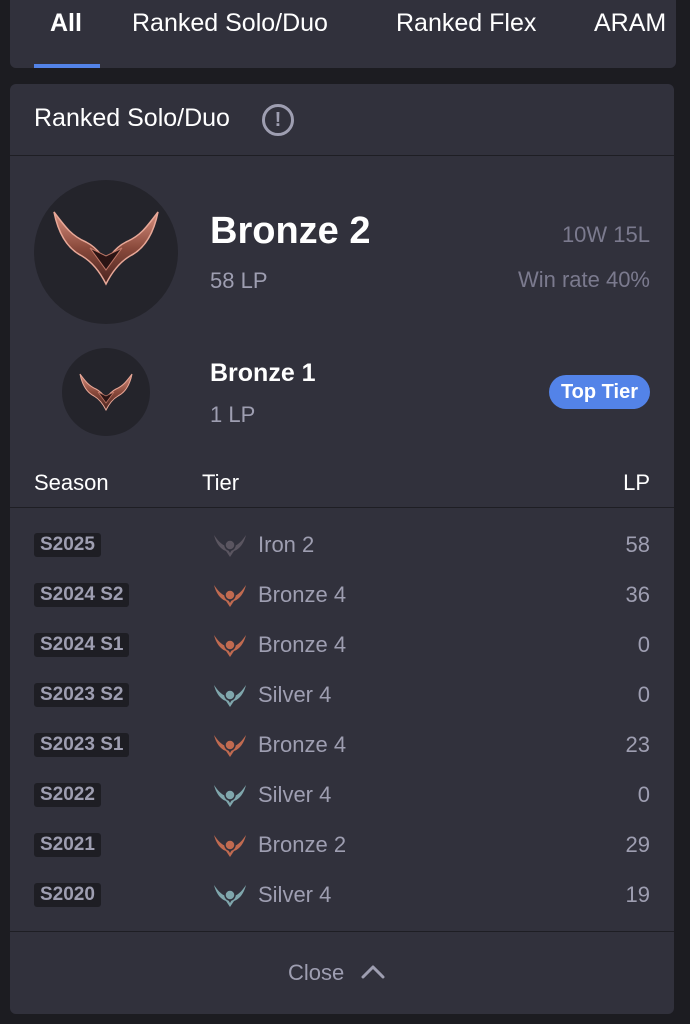 This screenshot has height=1024, width=690. Describe the element at coordinates (343, 34) in the screenshot. I see `queue-tabs: All Ranked Solo/Duo Ranked Flex ARAM` at that location.